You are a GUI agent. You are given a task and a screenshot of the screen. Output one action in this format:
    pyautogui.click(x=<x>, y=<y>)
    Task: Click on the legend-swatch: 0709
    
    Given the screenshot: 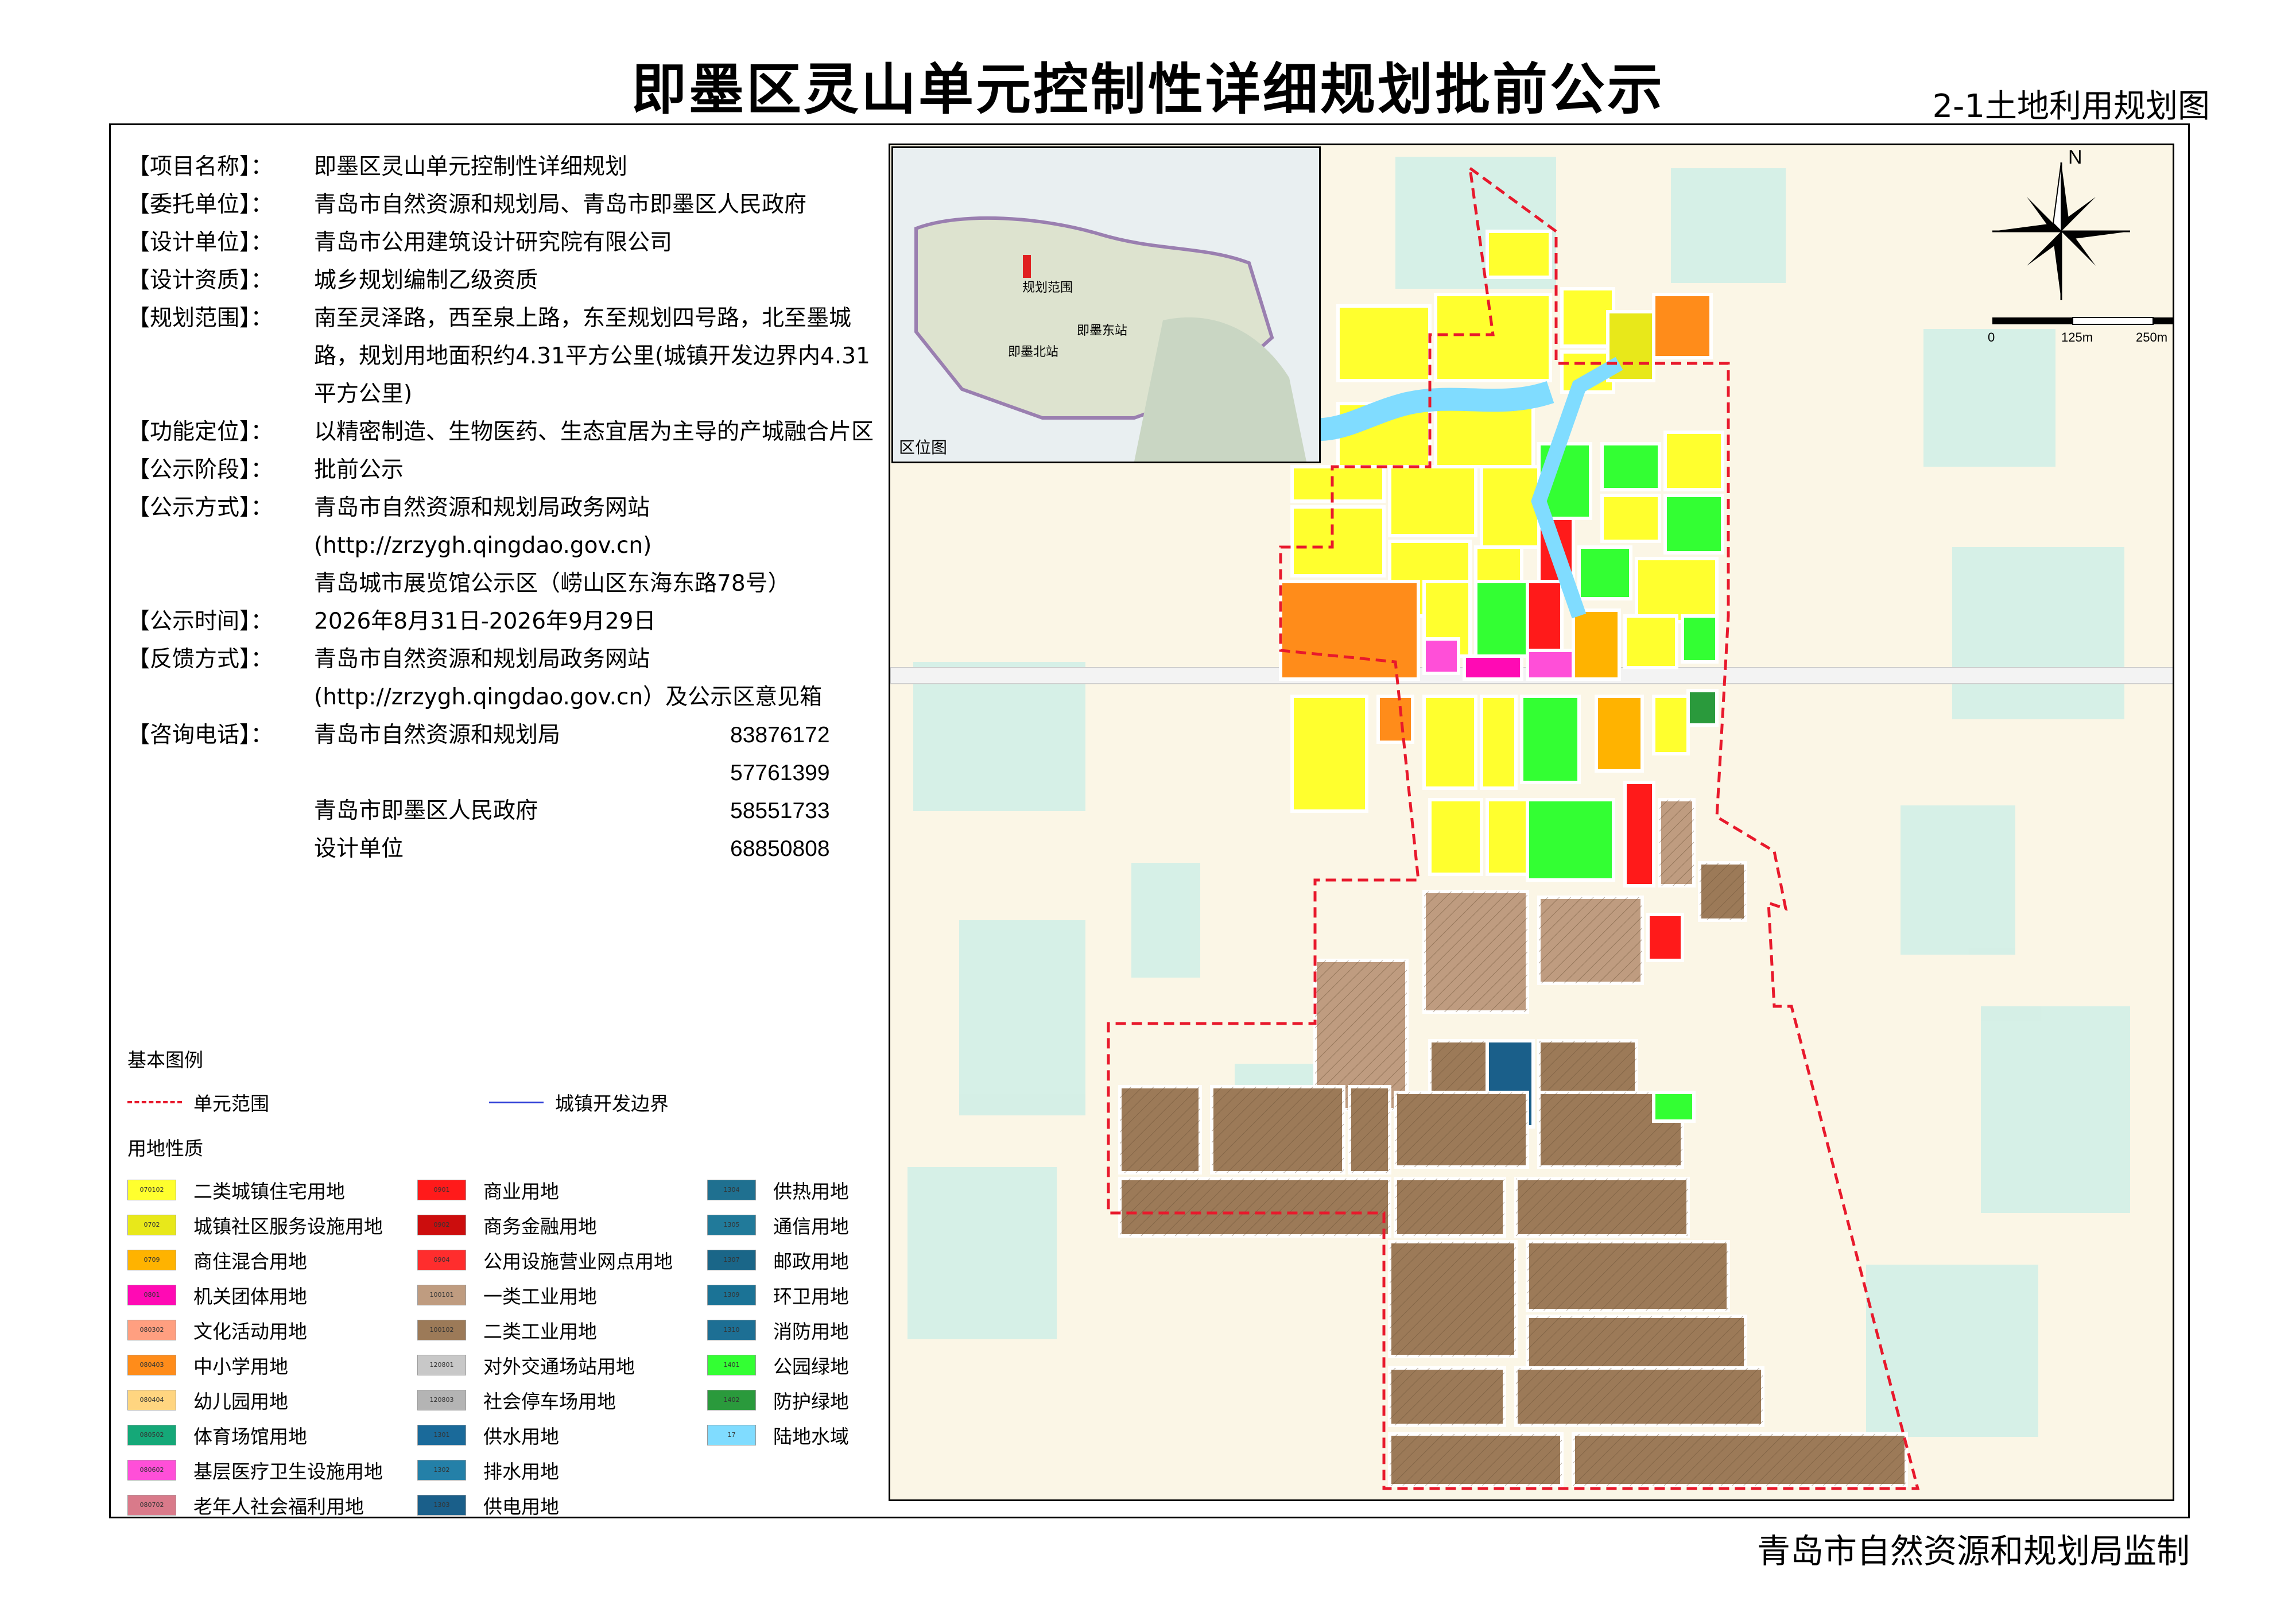 What is the action you would take?
    pyautogui.click(x=151, y=1259)
    